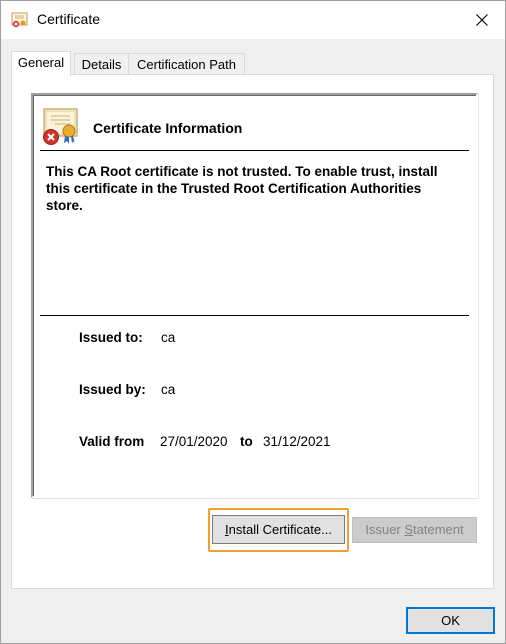 The height and width of the screenshot is (644, 506). I want to click on issuer-statement-button: Issuer Statement, so click(414, 530).